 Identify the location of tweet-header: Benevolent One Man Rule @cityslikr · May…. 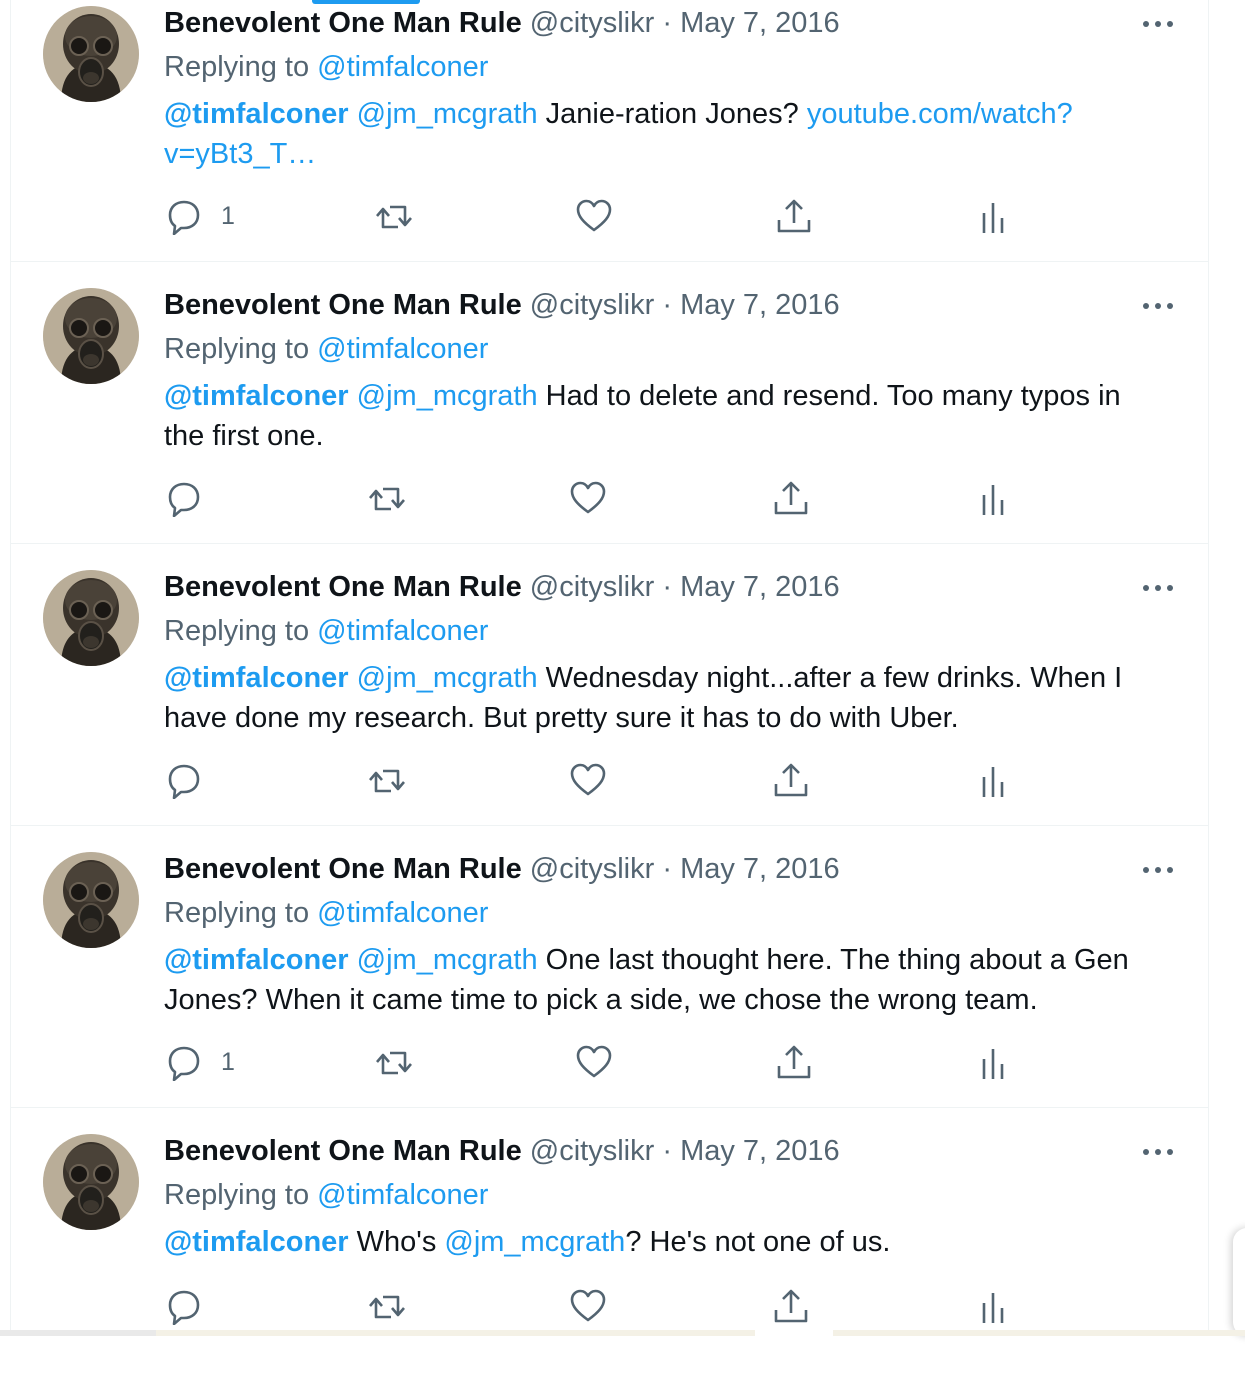
(502, 305).